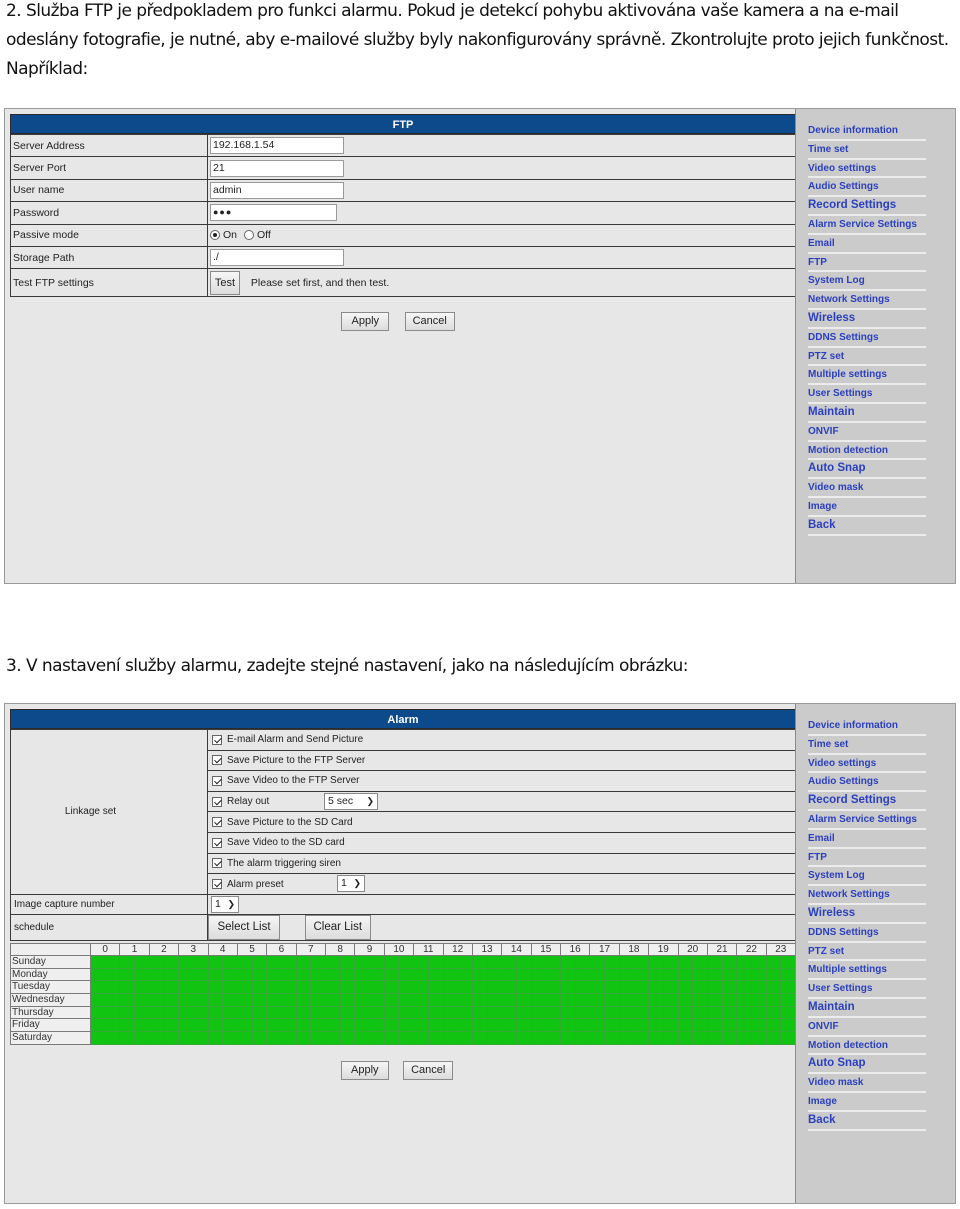 This screenshot has width=960, height=1209. I want to click on sidebar-item-motion-detection: Motion detection, so click(867, 1046).